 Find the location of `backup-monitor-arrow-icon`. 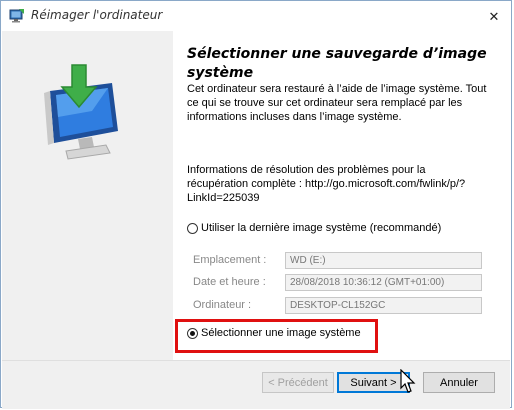

backup-monitor-arrow-icon is located at coordinates (81, 112).